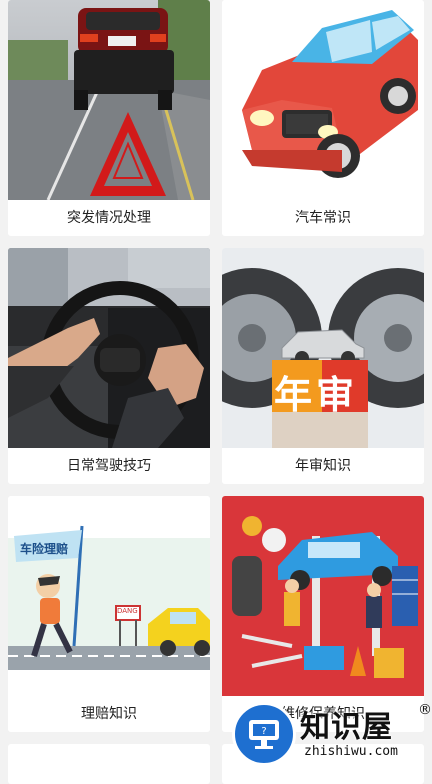  I want to click on car-knowledge-thumbnail, so click(323, 100).